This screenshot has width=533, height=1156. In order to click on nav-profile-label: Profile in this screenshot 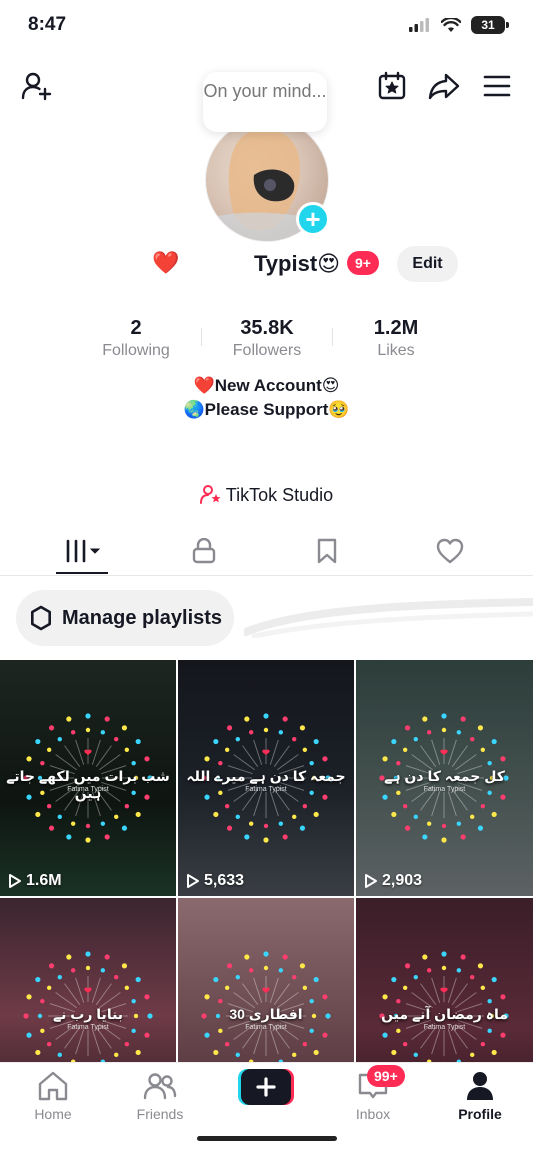, I will do `click(480, 1114)`.